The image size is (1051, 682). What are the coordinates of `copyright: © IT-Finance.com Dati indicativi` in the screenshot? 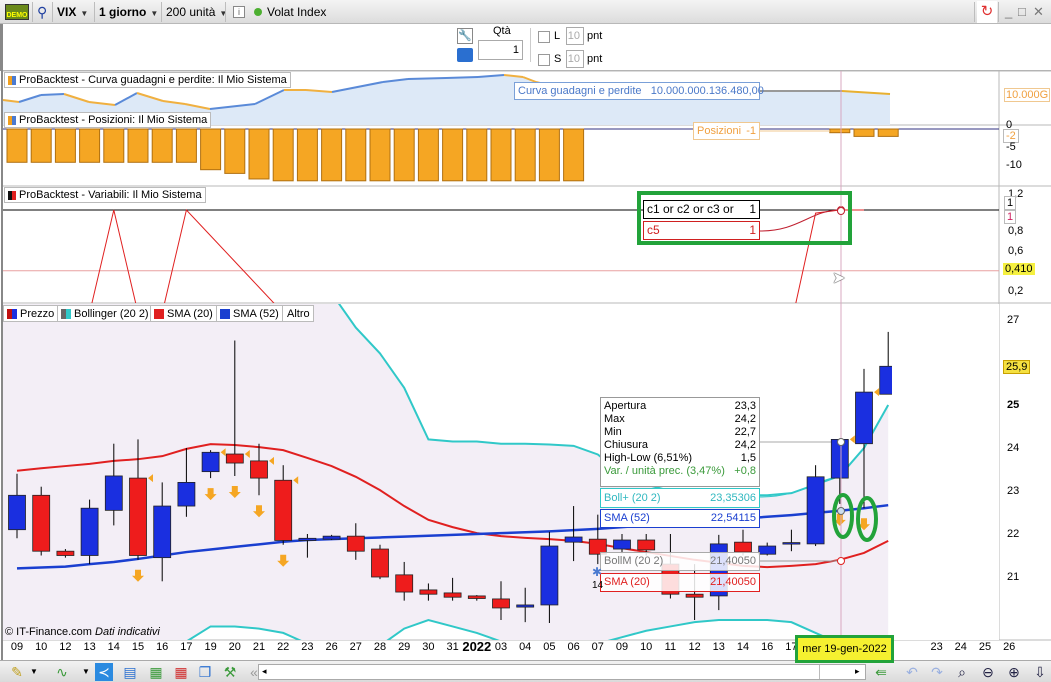 It's located at (82, 632).